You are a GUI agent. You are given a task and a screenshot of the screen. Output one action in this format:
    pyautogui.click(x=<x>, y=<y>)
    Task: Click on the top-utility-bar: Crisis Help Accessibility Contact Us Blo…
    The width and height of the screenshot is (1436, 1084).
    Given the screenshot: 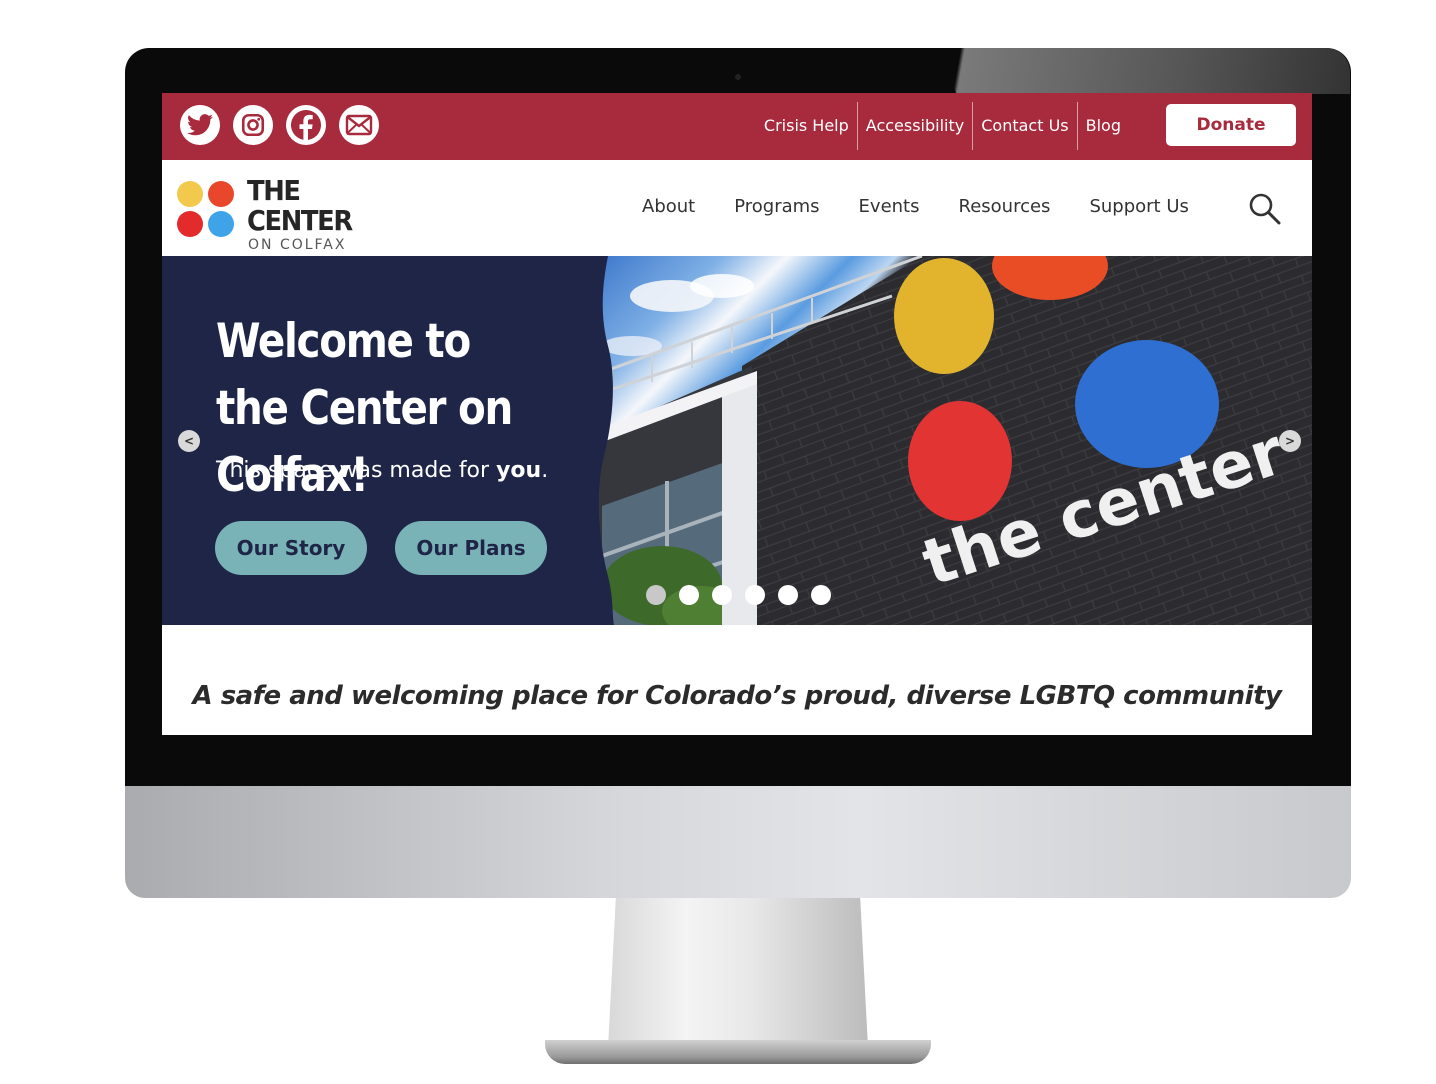 What is the action you would take?
    pyautogui.click(x=737, y=126)
    